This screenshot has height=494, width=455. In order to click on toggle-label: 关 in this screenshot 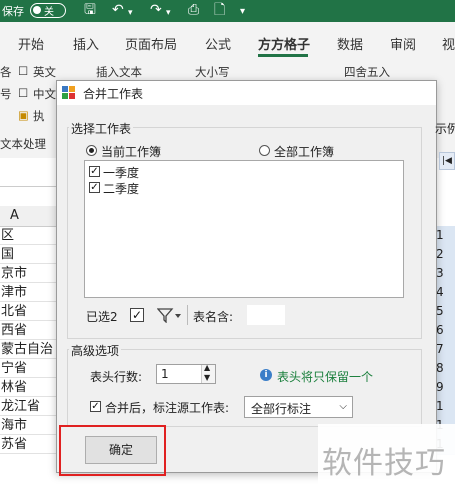, I will do `click(49, 12)`.